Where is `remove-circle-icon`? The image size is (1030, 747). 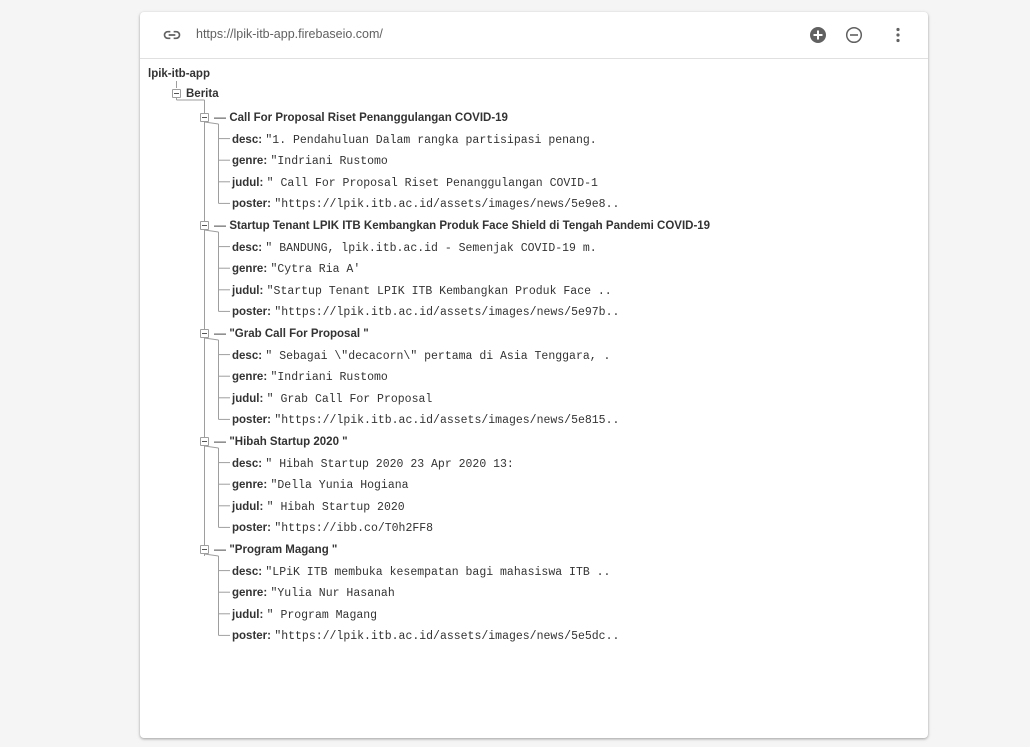 remove-circle-icon is located at coordinates (854, 35).